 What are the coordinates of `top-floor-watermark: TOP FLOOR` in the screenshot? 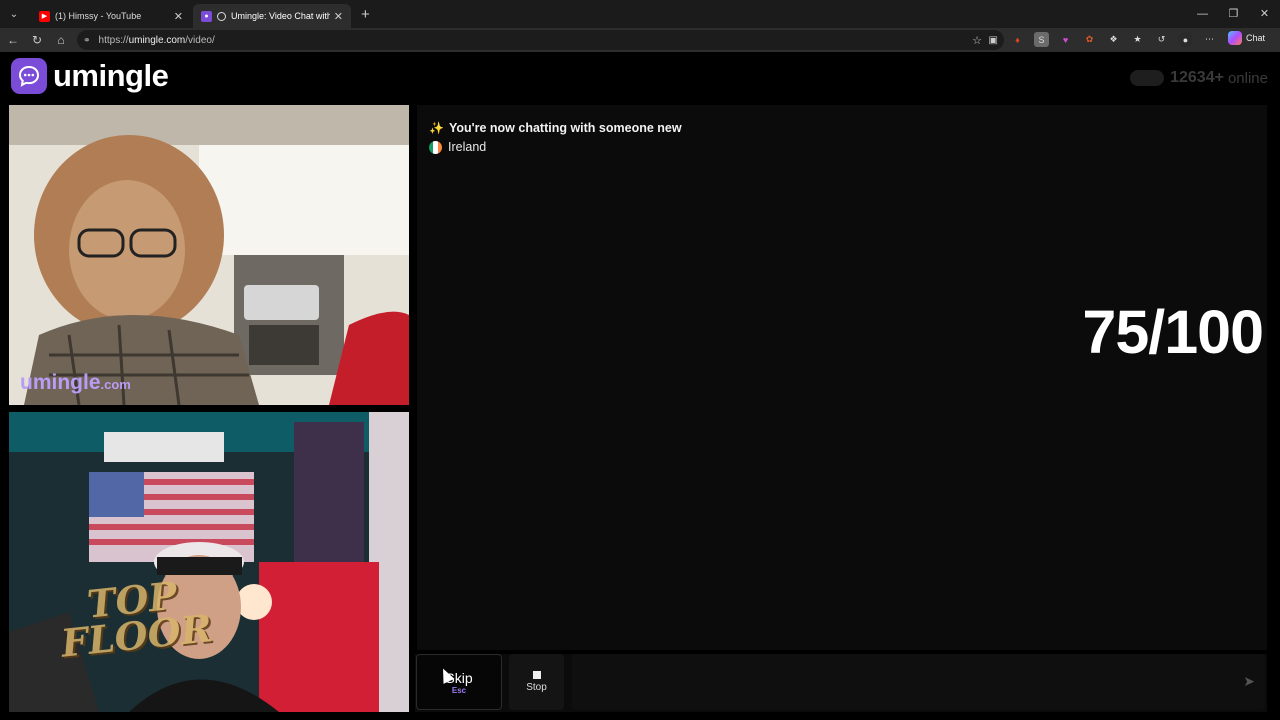 It's located at (135, 619).